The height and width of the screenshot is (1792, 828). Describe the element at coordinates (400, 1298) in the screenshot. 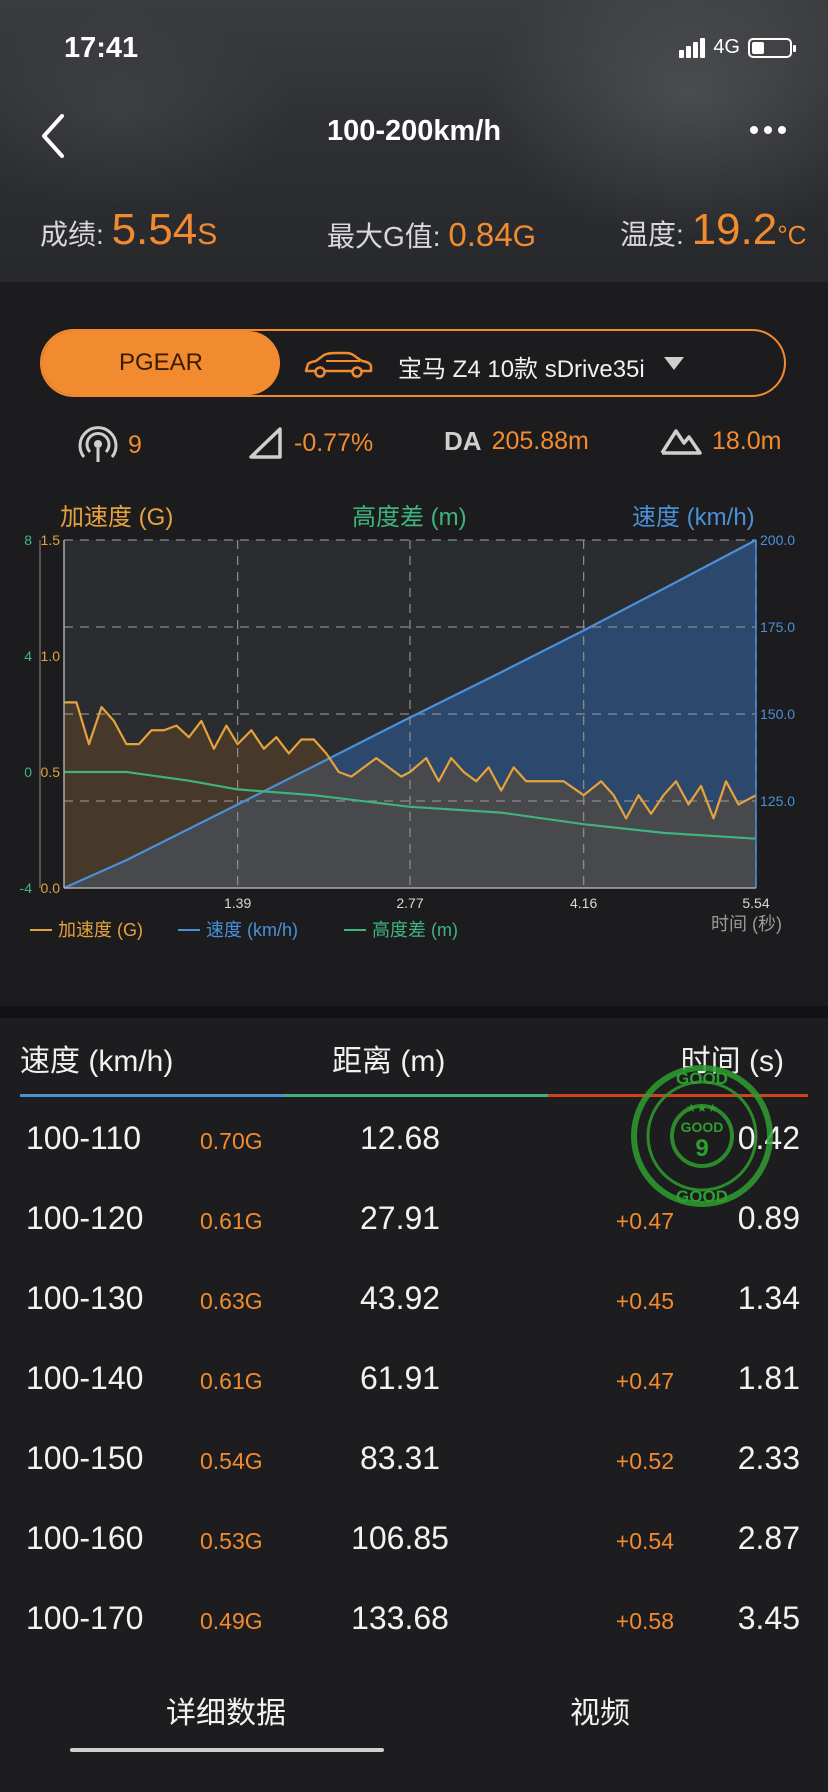

I see `row-distance-text: 43.92` at that location.